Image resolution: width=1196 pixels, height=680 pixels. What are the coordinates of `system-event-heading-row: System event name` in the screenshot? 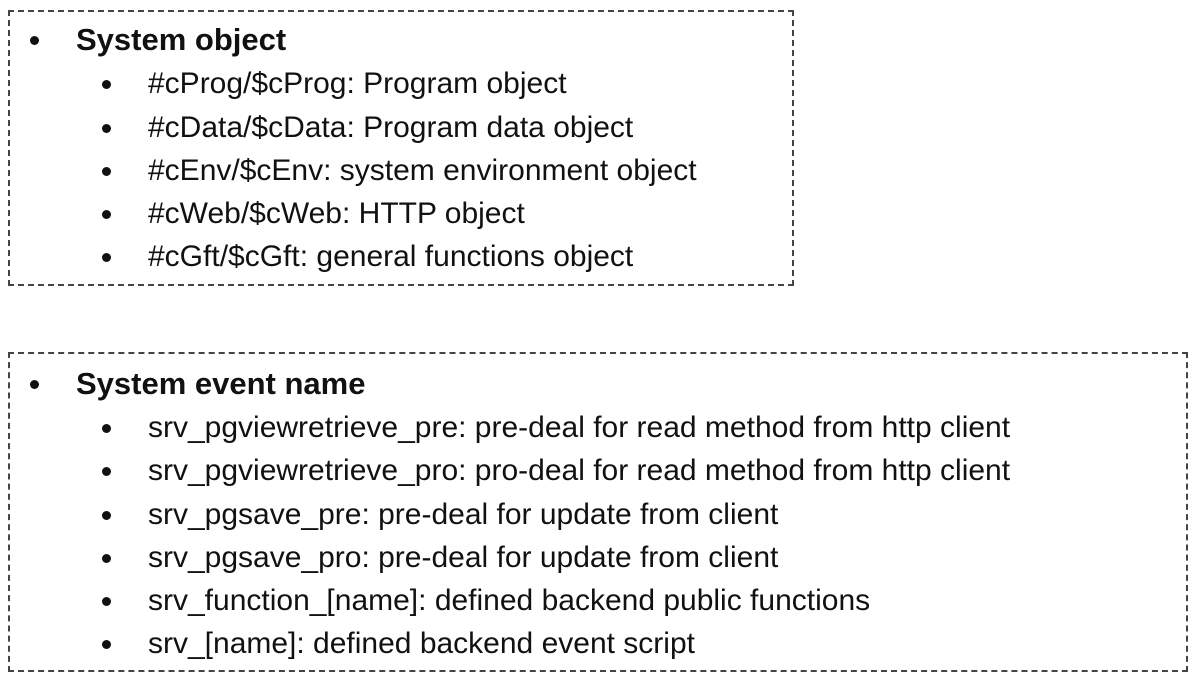 It's located at (197, 384).